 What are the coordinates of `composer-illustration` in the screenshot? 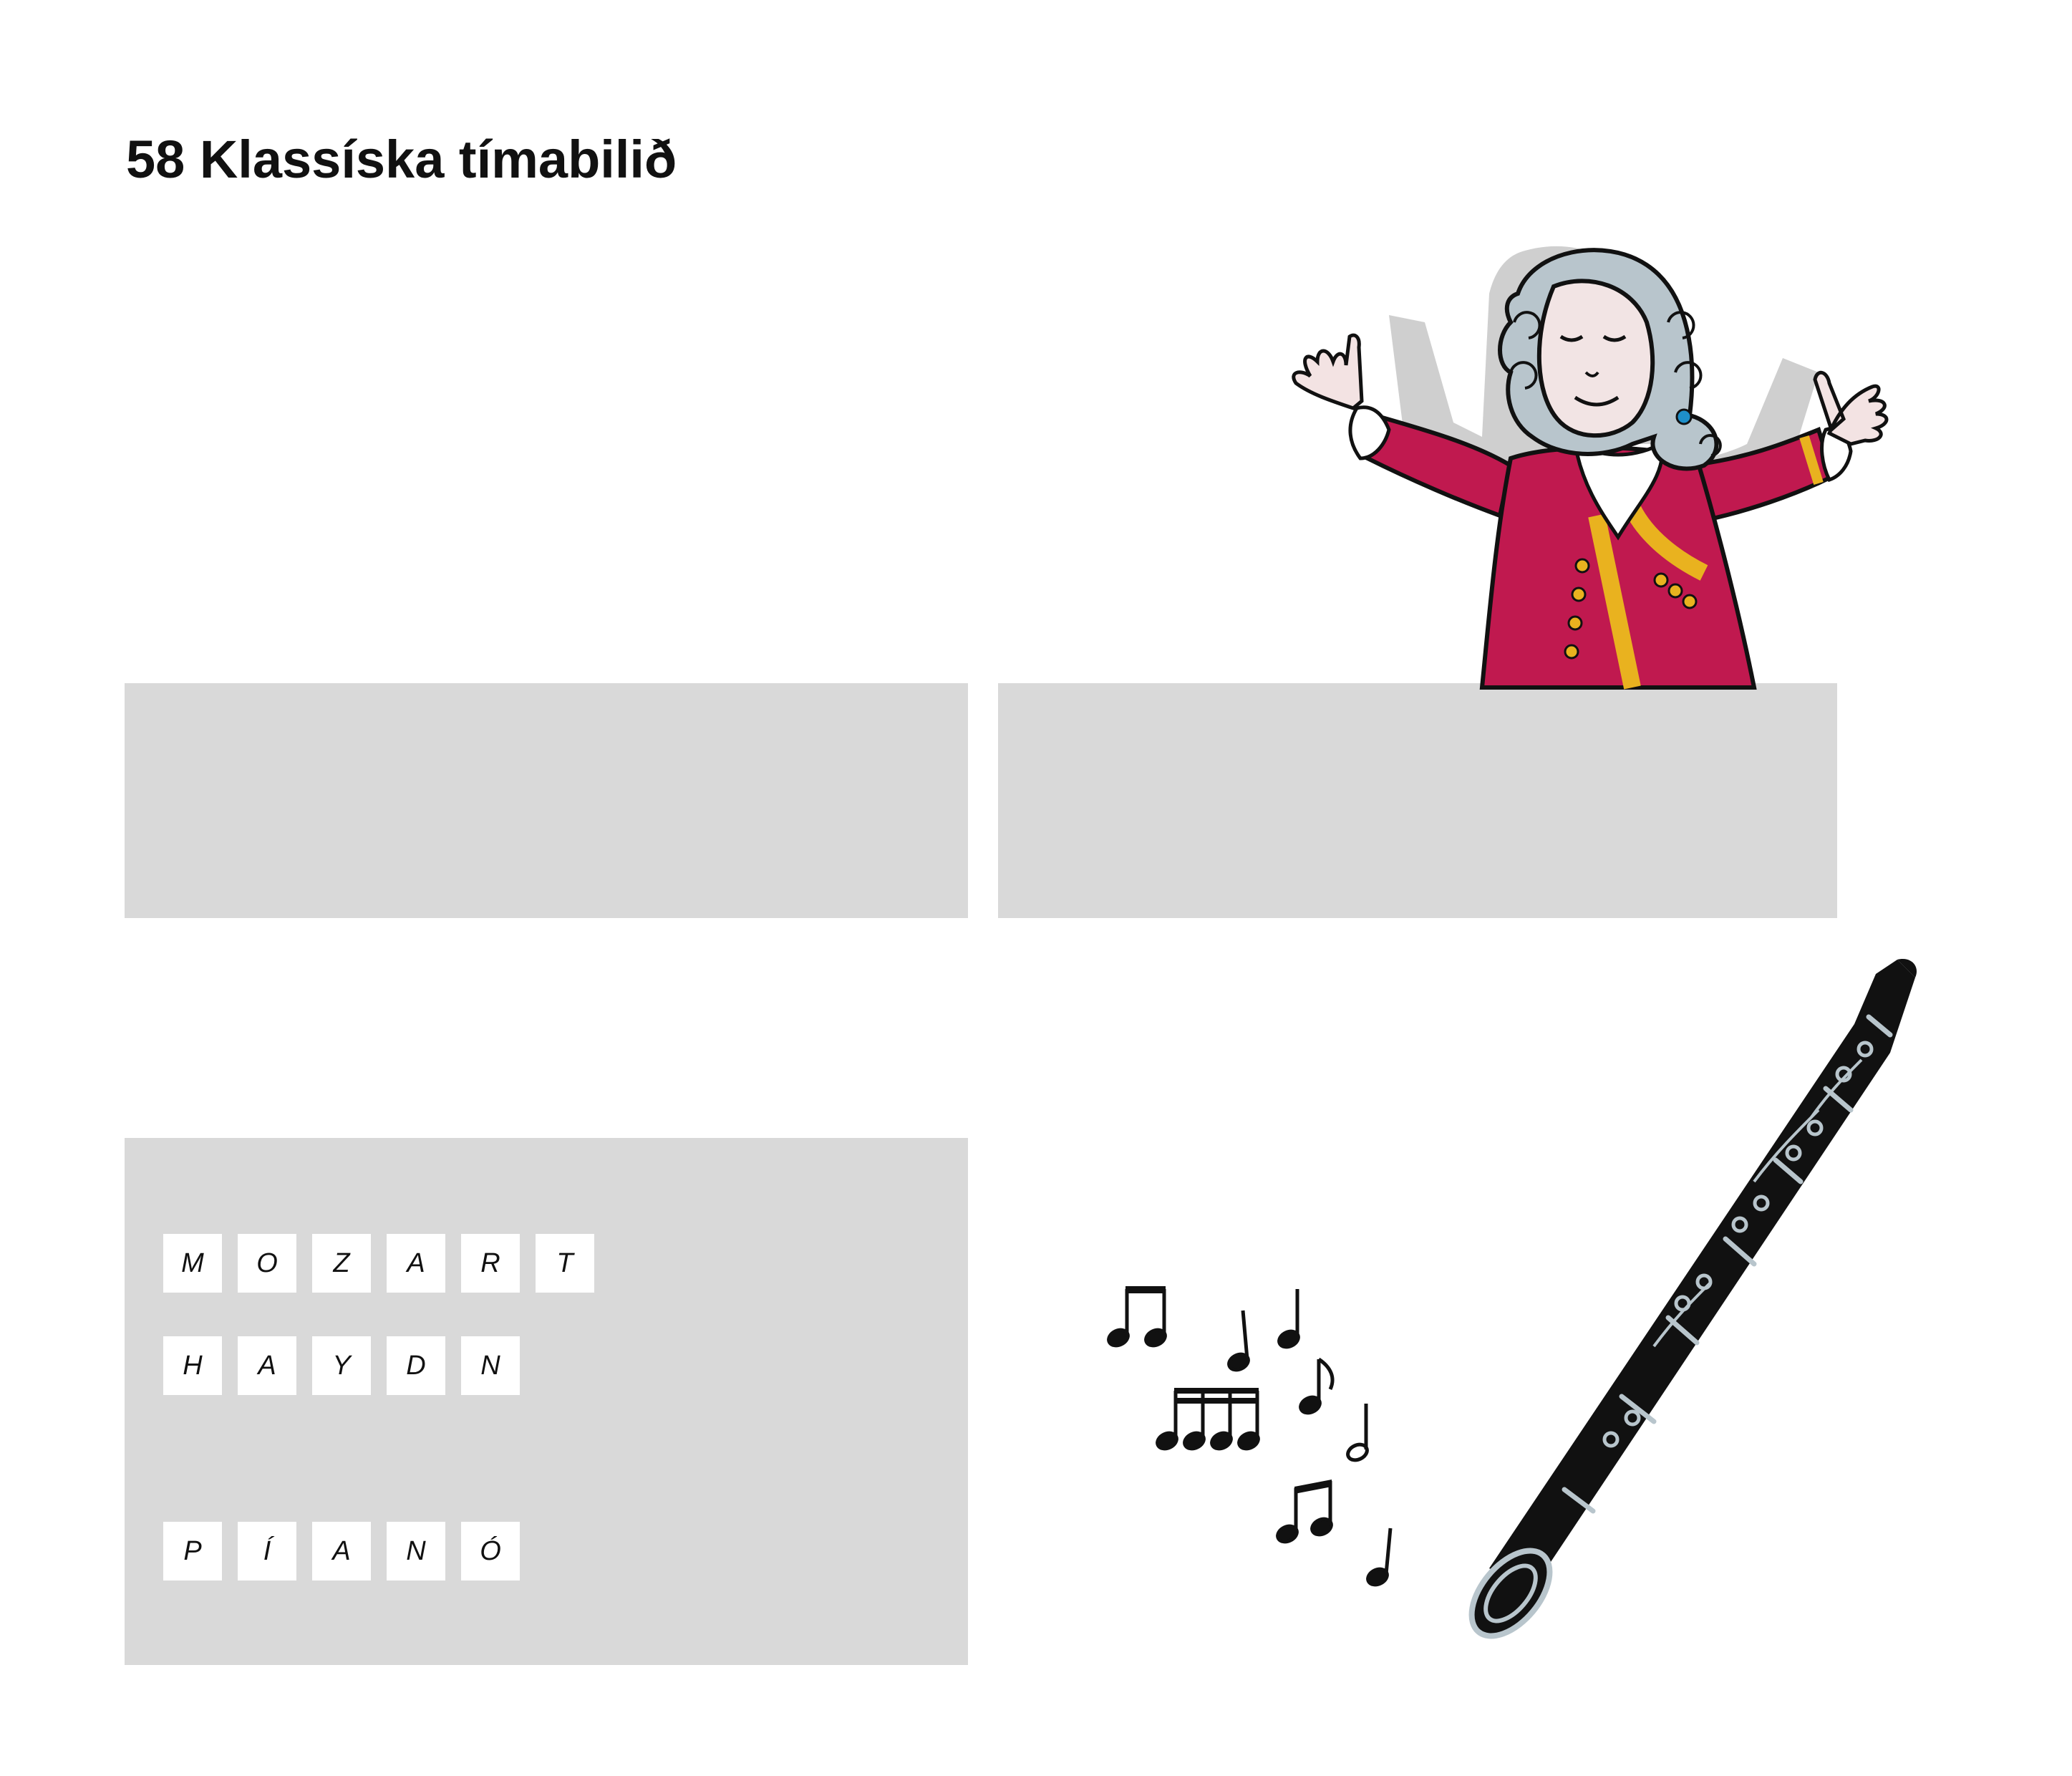 It's located at (1590, 468).